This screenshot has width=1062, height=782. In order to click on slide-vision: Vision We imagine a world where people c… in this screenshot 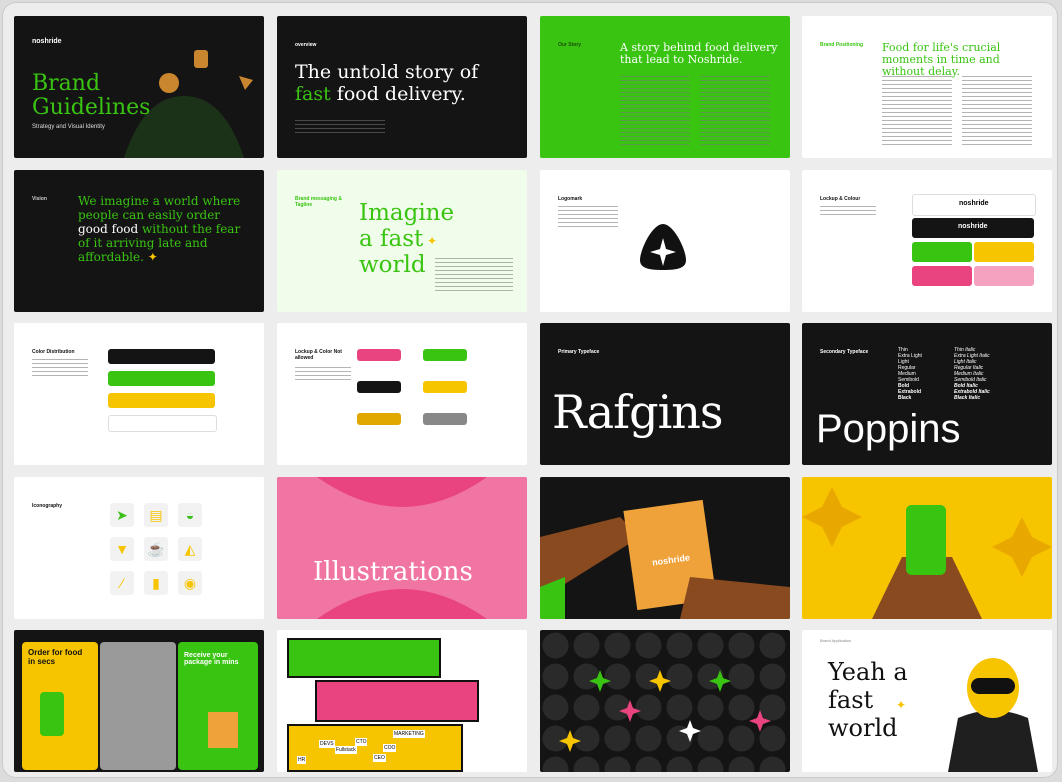, I will do `click(139, 241)`.